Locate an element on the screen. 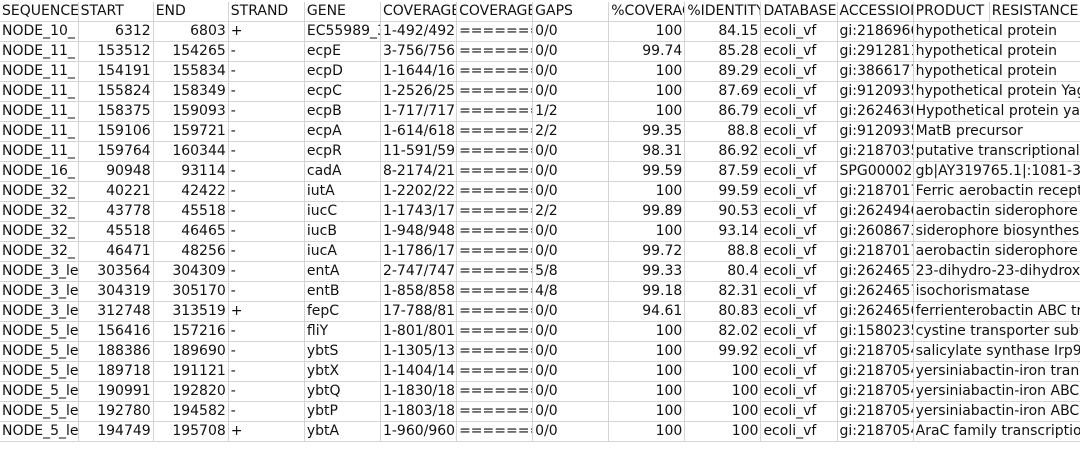 The height and width of the screenshot is (457, 1080). table-cell: fepC is located at coordinates (342, 312).